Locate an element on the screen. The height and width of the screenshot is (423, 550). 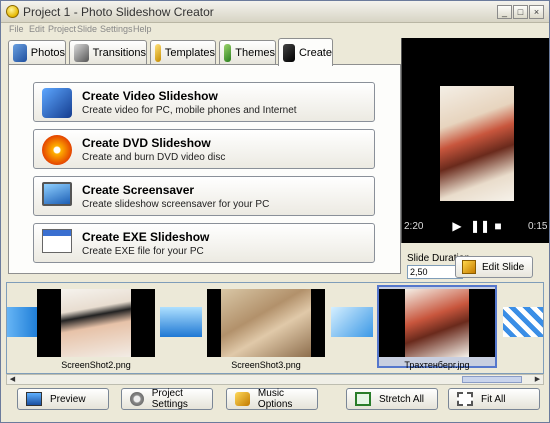
window-title: Project 1 - Photo Slideshow Creator is located at coordinates (118, 12).